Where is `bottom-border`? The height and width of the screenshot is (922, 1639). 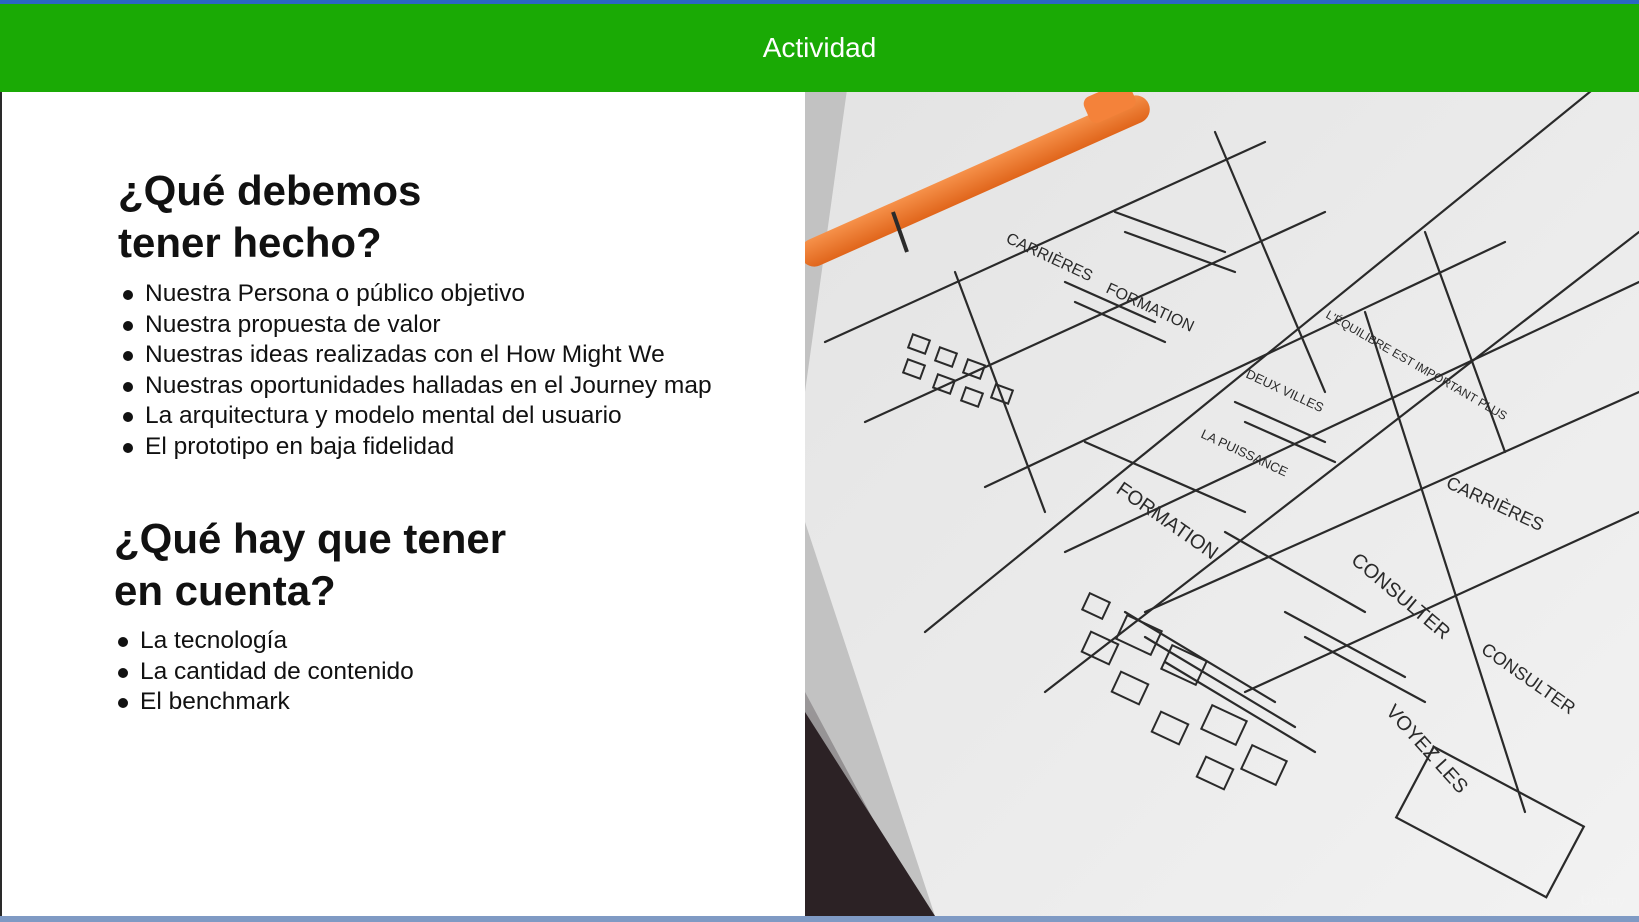
bottom-border is located at coordinates (819, 919).